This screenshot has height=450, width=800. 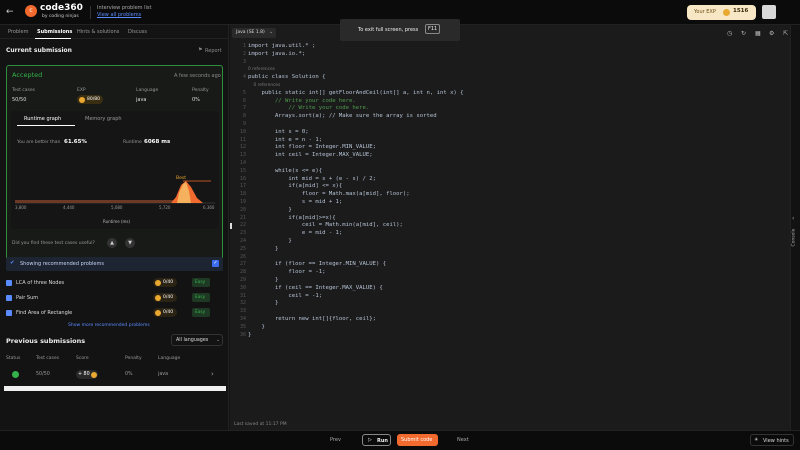 I want to click on problem-exp: 0/40, so click(x=168, y=297).